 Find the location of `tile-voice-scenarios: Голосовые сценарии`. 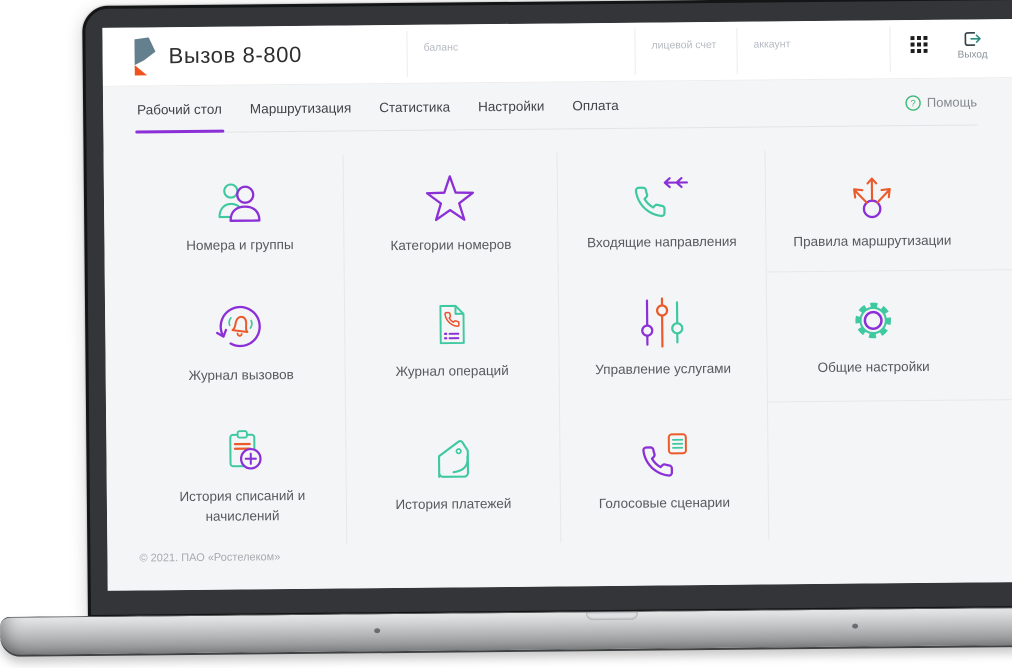

tile-voice-scenarios: Голосовые сценарии is located at coordinates (664, 472).